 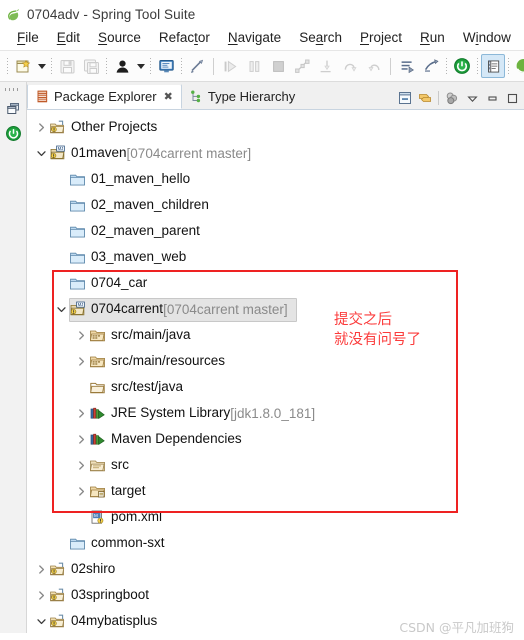 I want to click on view-menu-button, so click(x=472, y=98).